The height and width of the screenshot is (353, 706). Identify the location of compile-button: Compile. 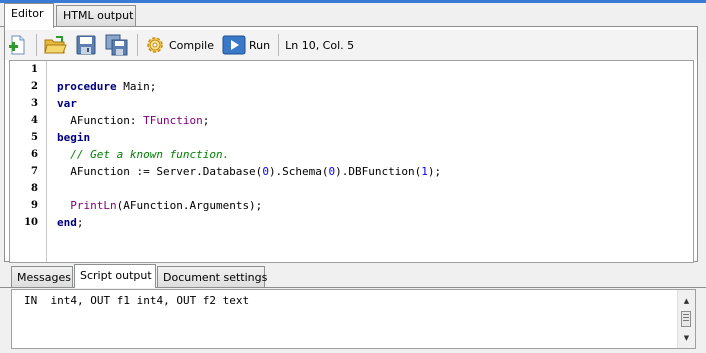
(179, 45).